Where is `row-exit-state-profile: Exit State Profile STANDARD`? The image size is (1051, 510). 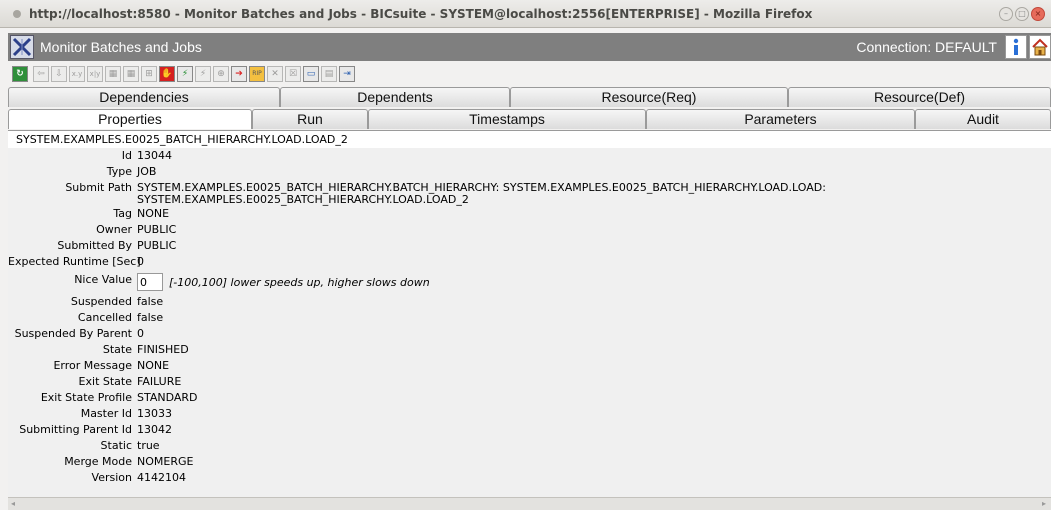 row-exit-state-profile: Exit State Profile STANDARD is located at coordinates (529, 398).